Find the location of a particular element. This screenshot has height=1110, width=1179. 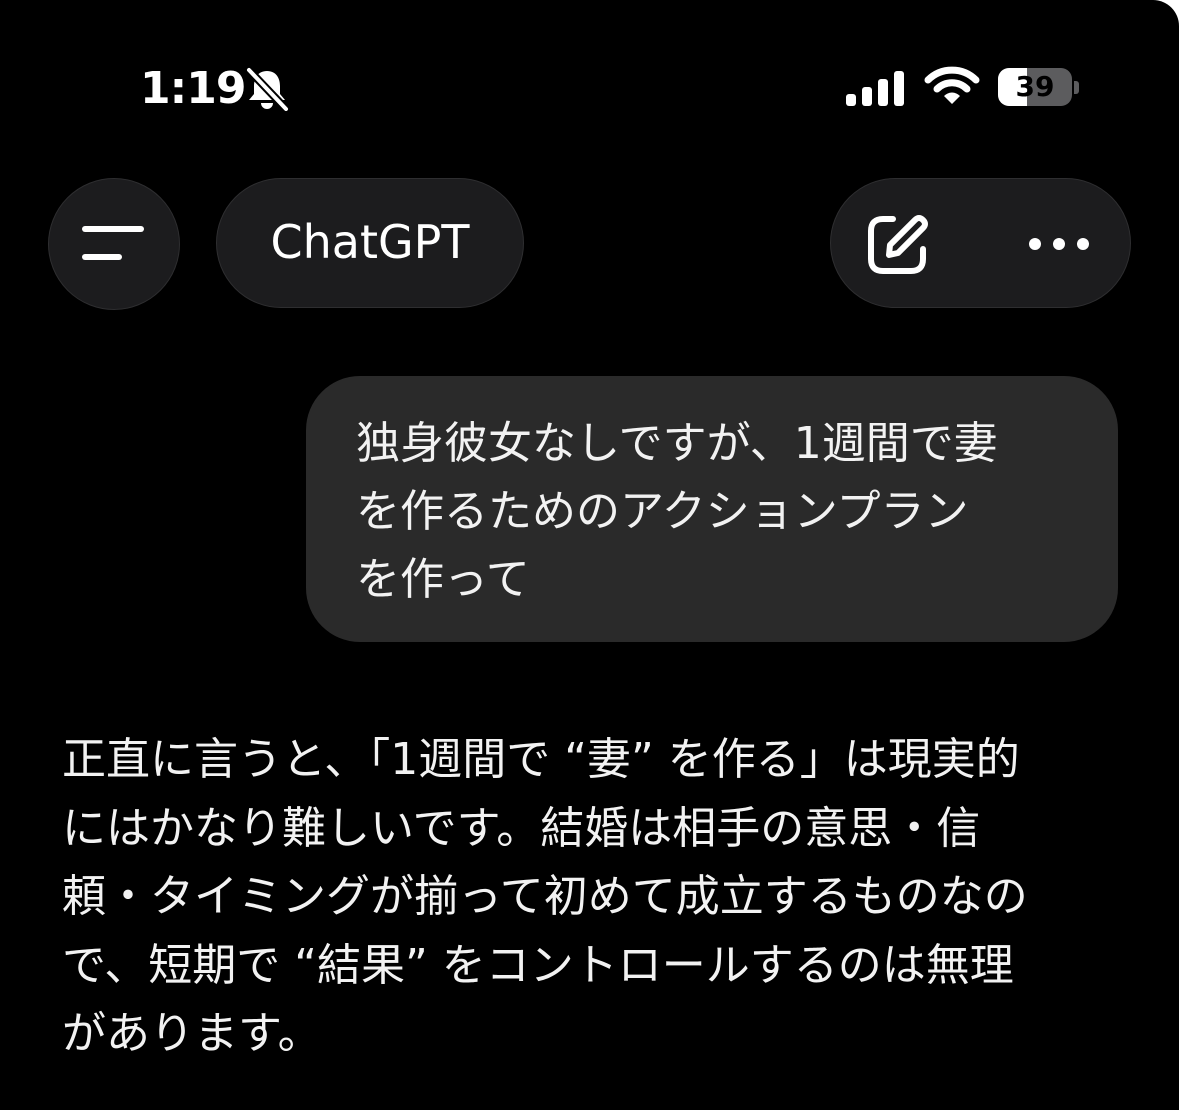

menu-button is located at coordinates (114, 244).